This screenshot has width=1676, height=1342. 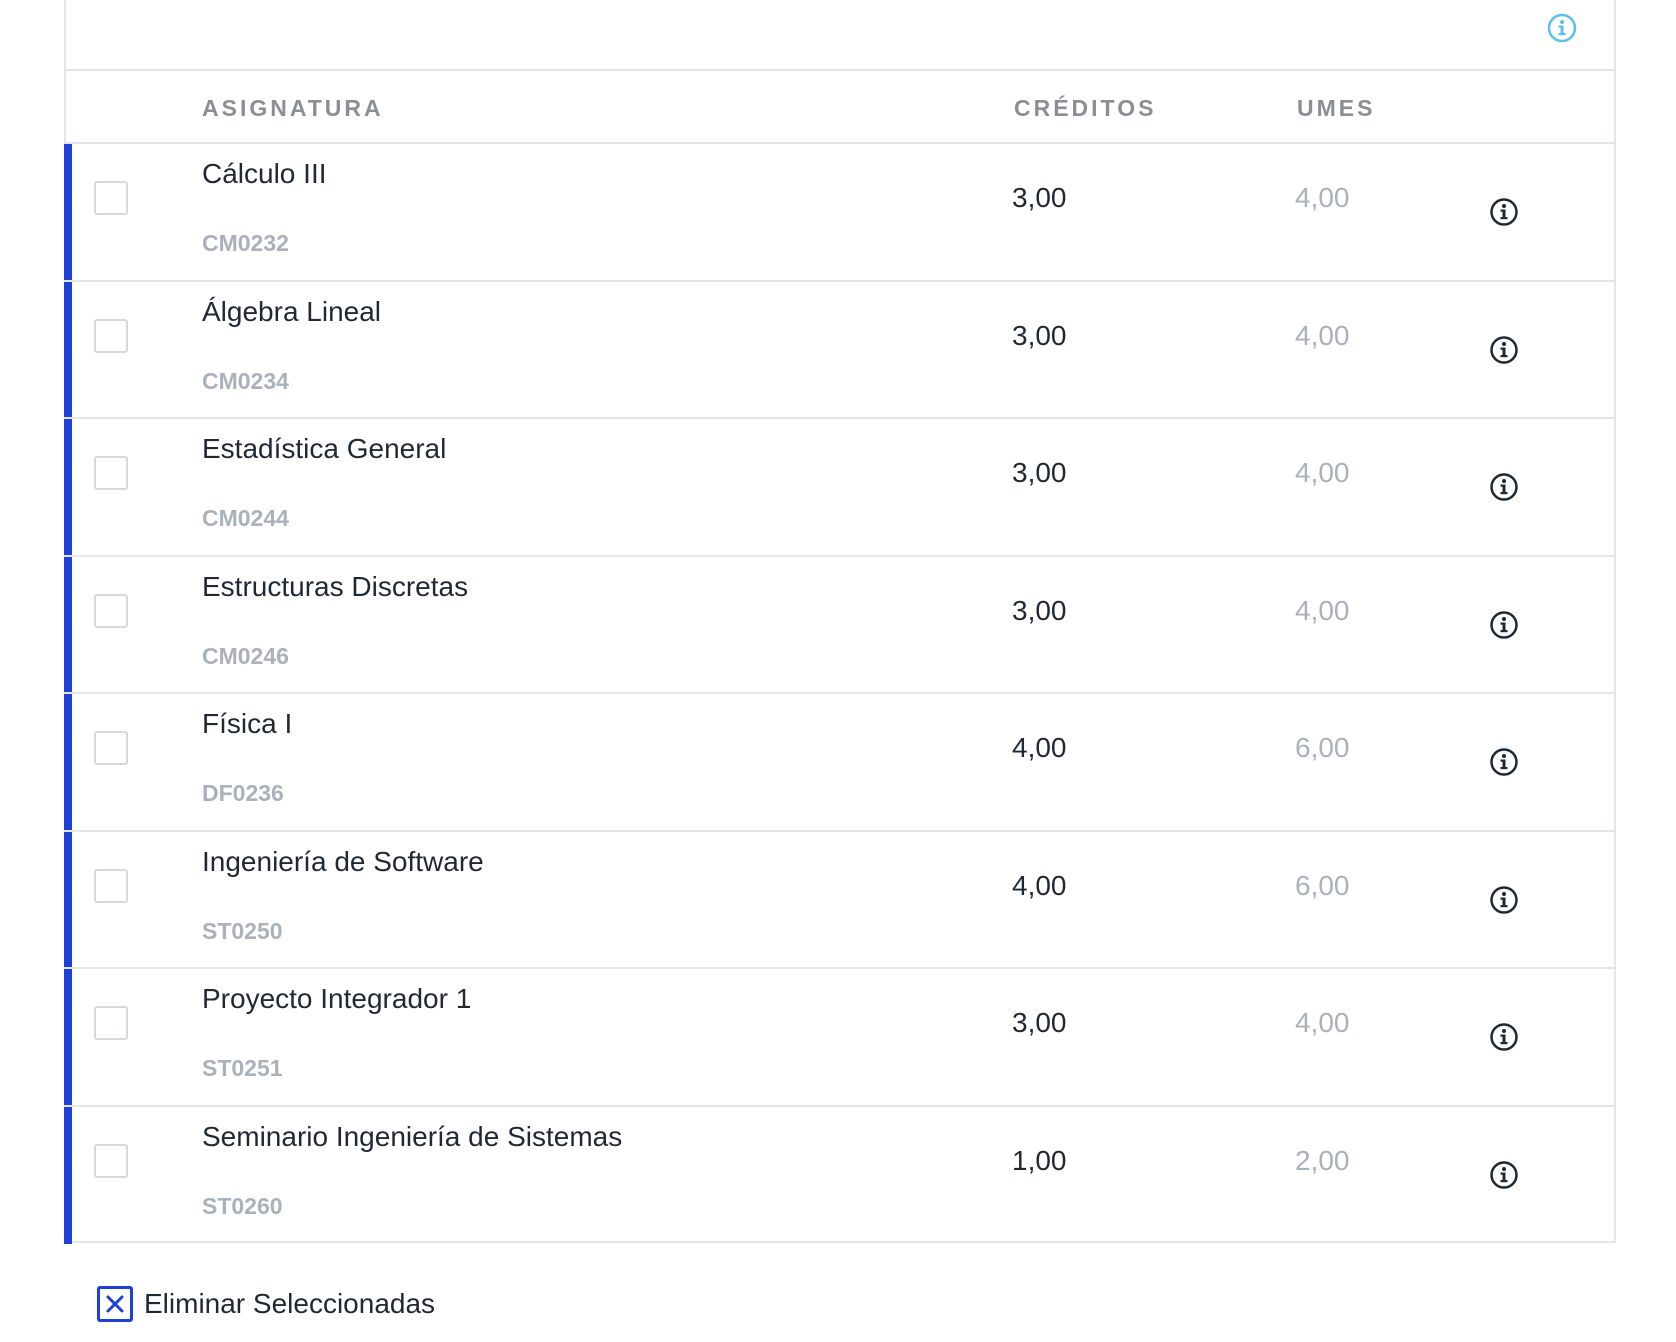 What do you see at coordinates (242, 1068) in the screenshot?
I see `course-code: ST0251` at bounding box center [242, 1068].